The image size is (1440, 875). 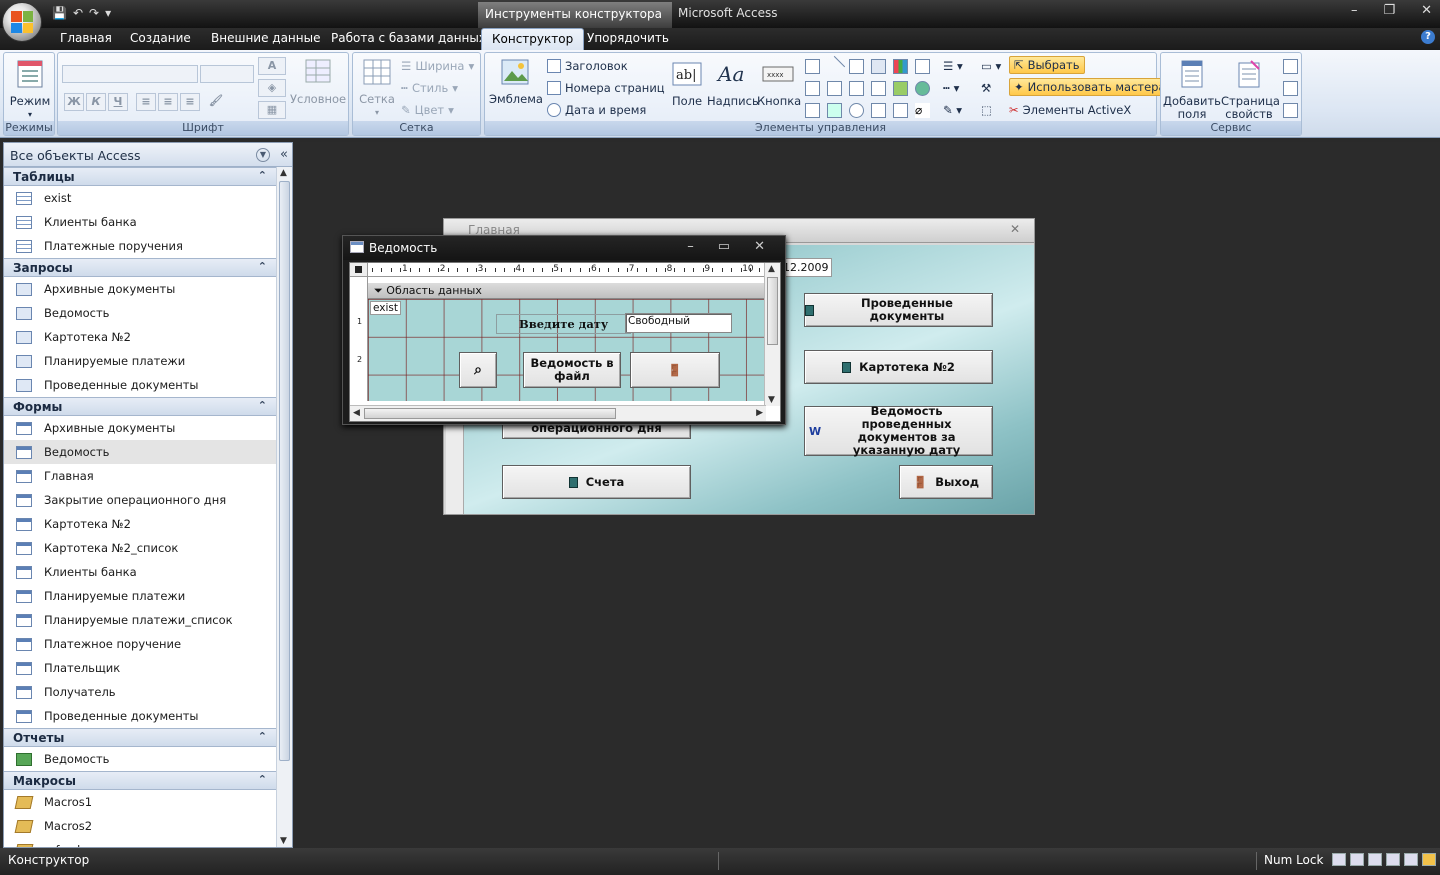 What do you see at coordinates (283, 173) in the screenshot?
I see `scroll-up-icon: ▲` at bounding box center [283, 173].